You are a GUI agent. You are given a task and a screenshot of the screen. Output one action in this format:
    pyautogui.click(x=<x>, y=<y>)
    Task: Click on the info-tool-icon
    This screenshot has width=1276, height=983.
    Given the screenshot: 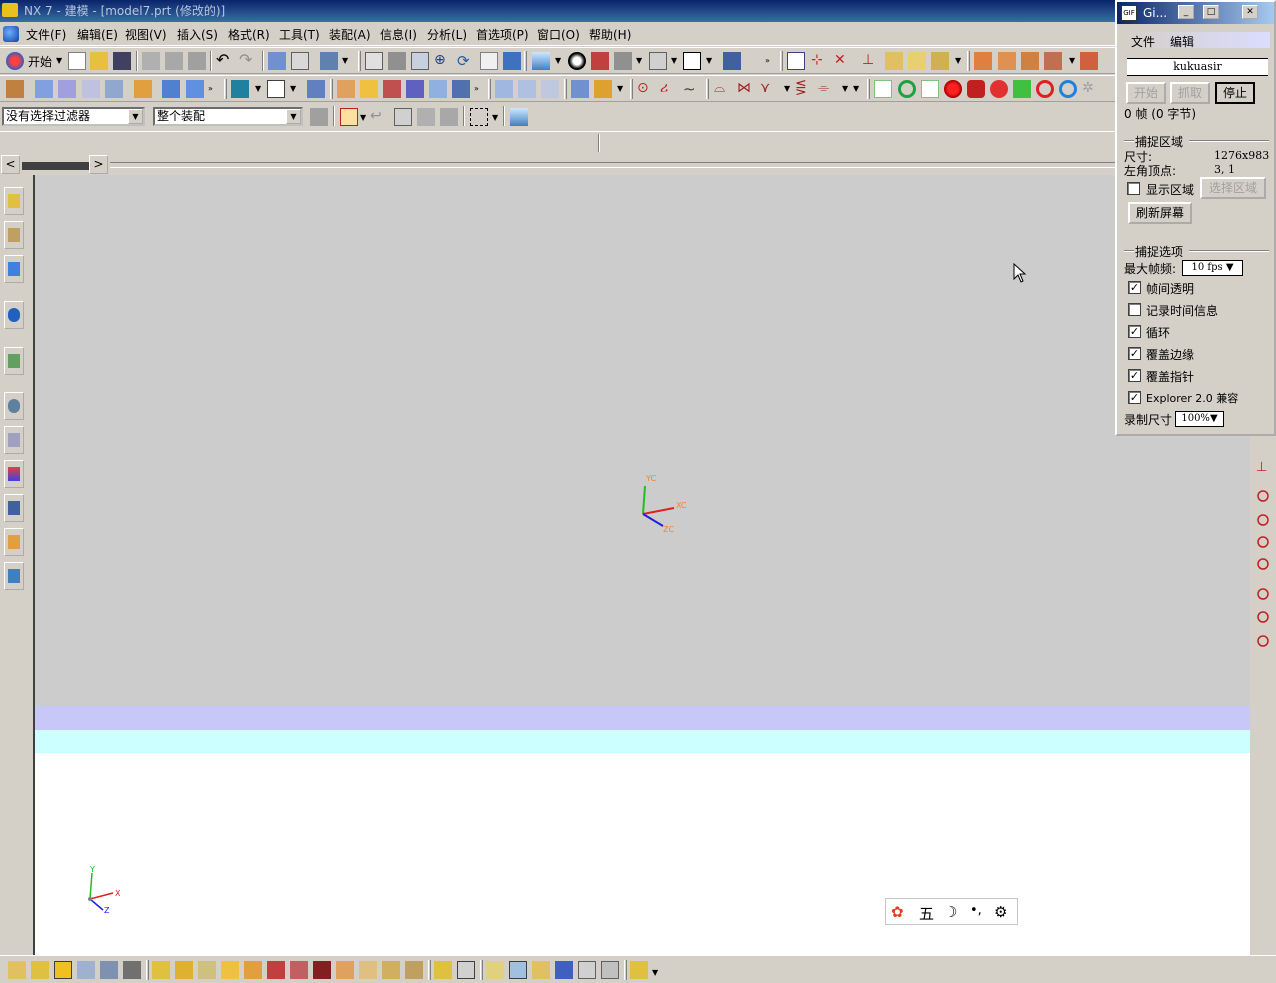 What is the action you would take?
    pyautogui.click(x=587, y=970)
    